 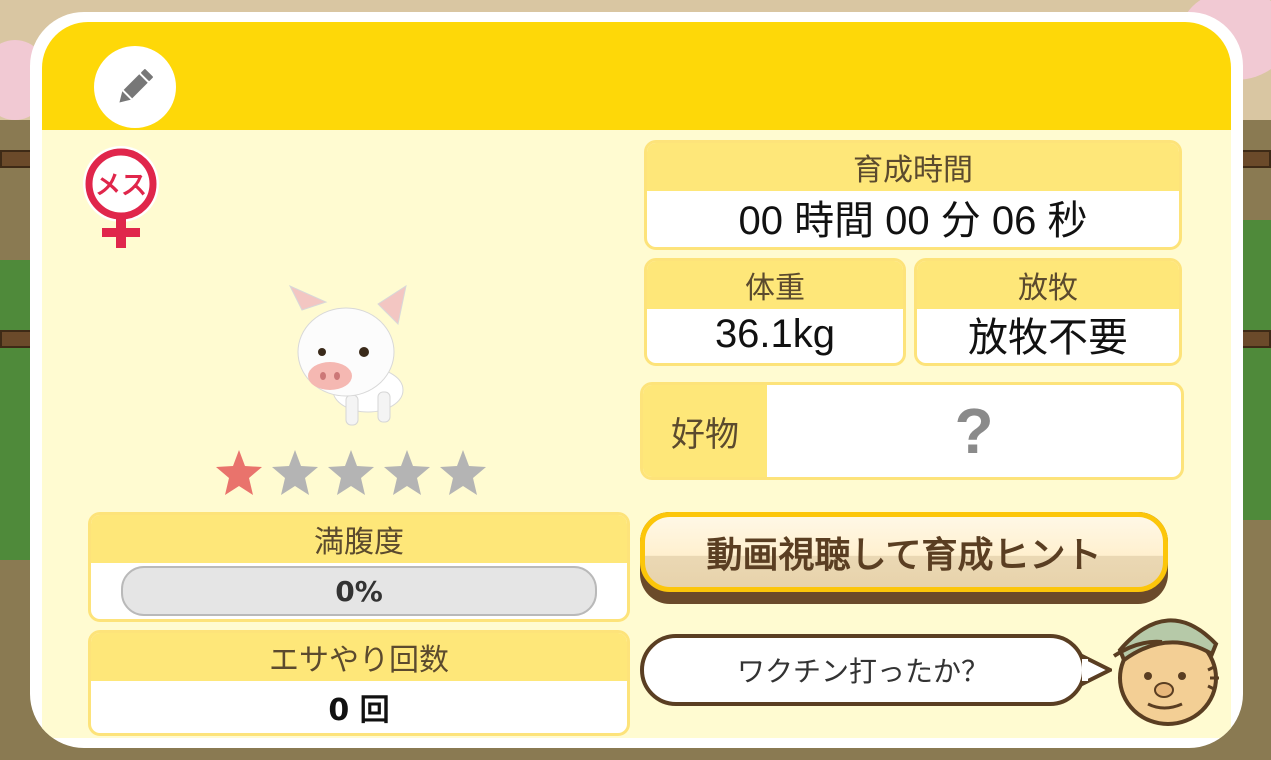 What do you see at coordinates (347, 355) in the screenshot?
I see `pig-icon` at bounding box center [347, 355].